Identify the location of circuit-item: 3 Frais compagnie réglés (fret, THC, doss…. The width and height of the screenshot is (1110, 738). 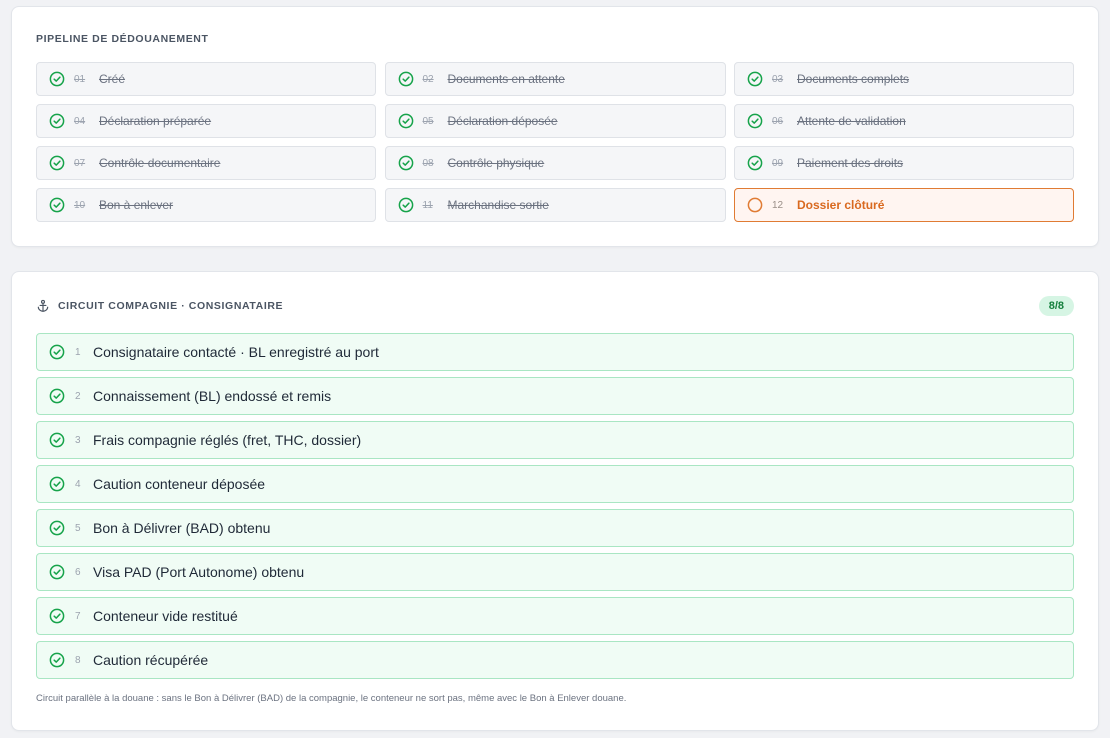
(555, 440).